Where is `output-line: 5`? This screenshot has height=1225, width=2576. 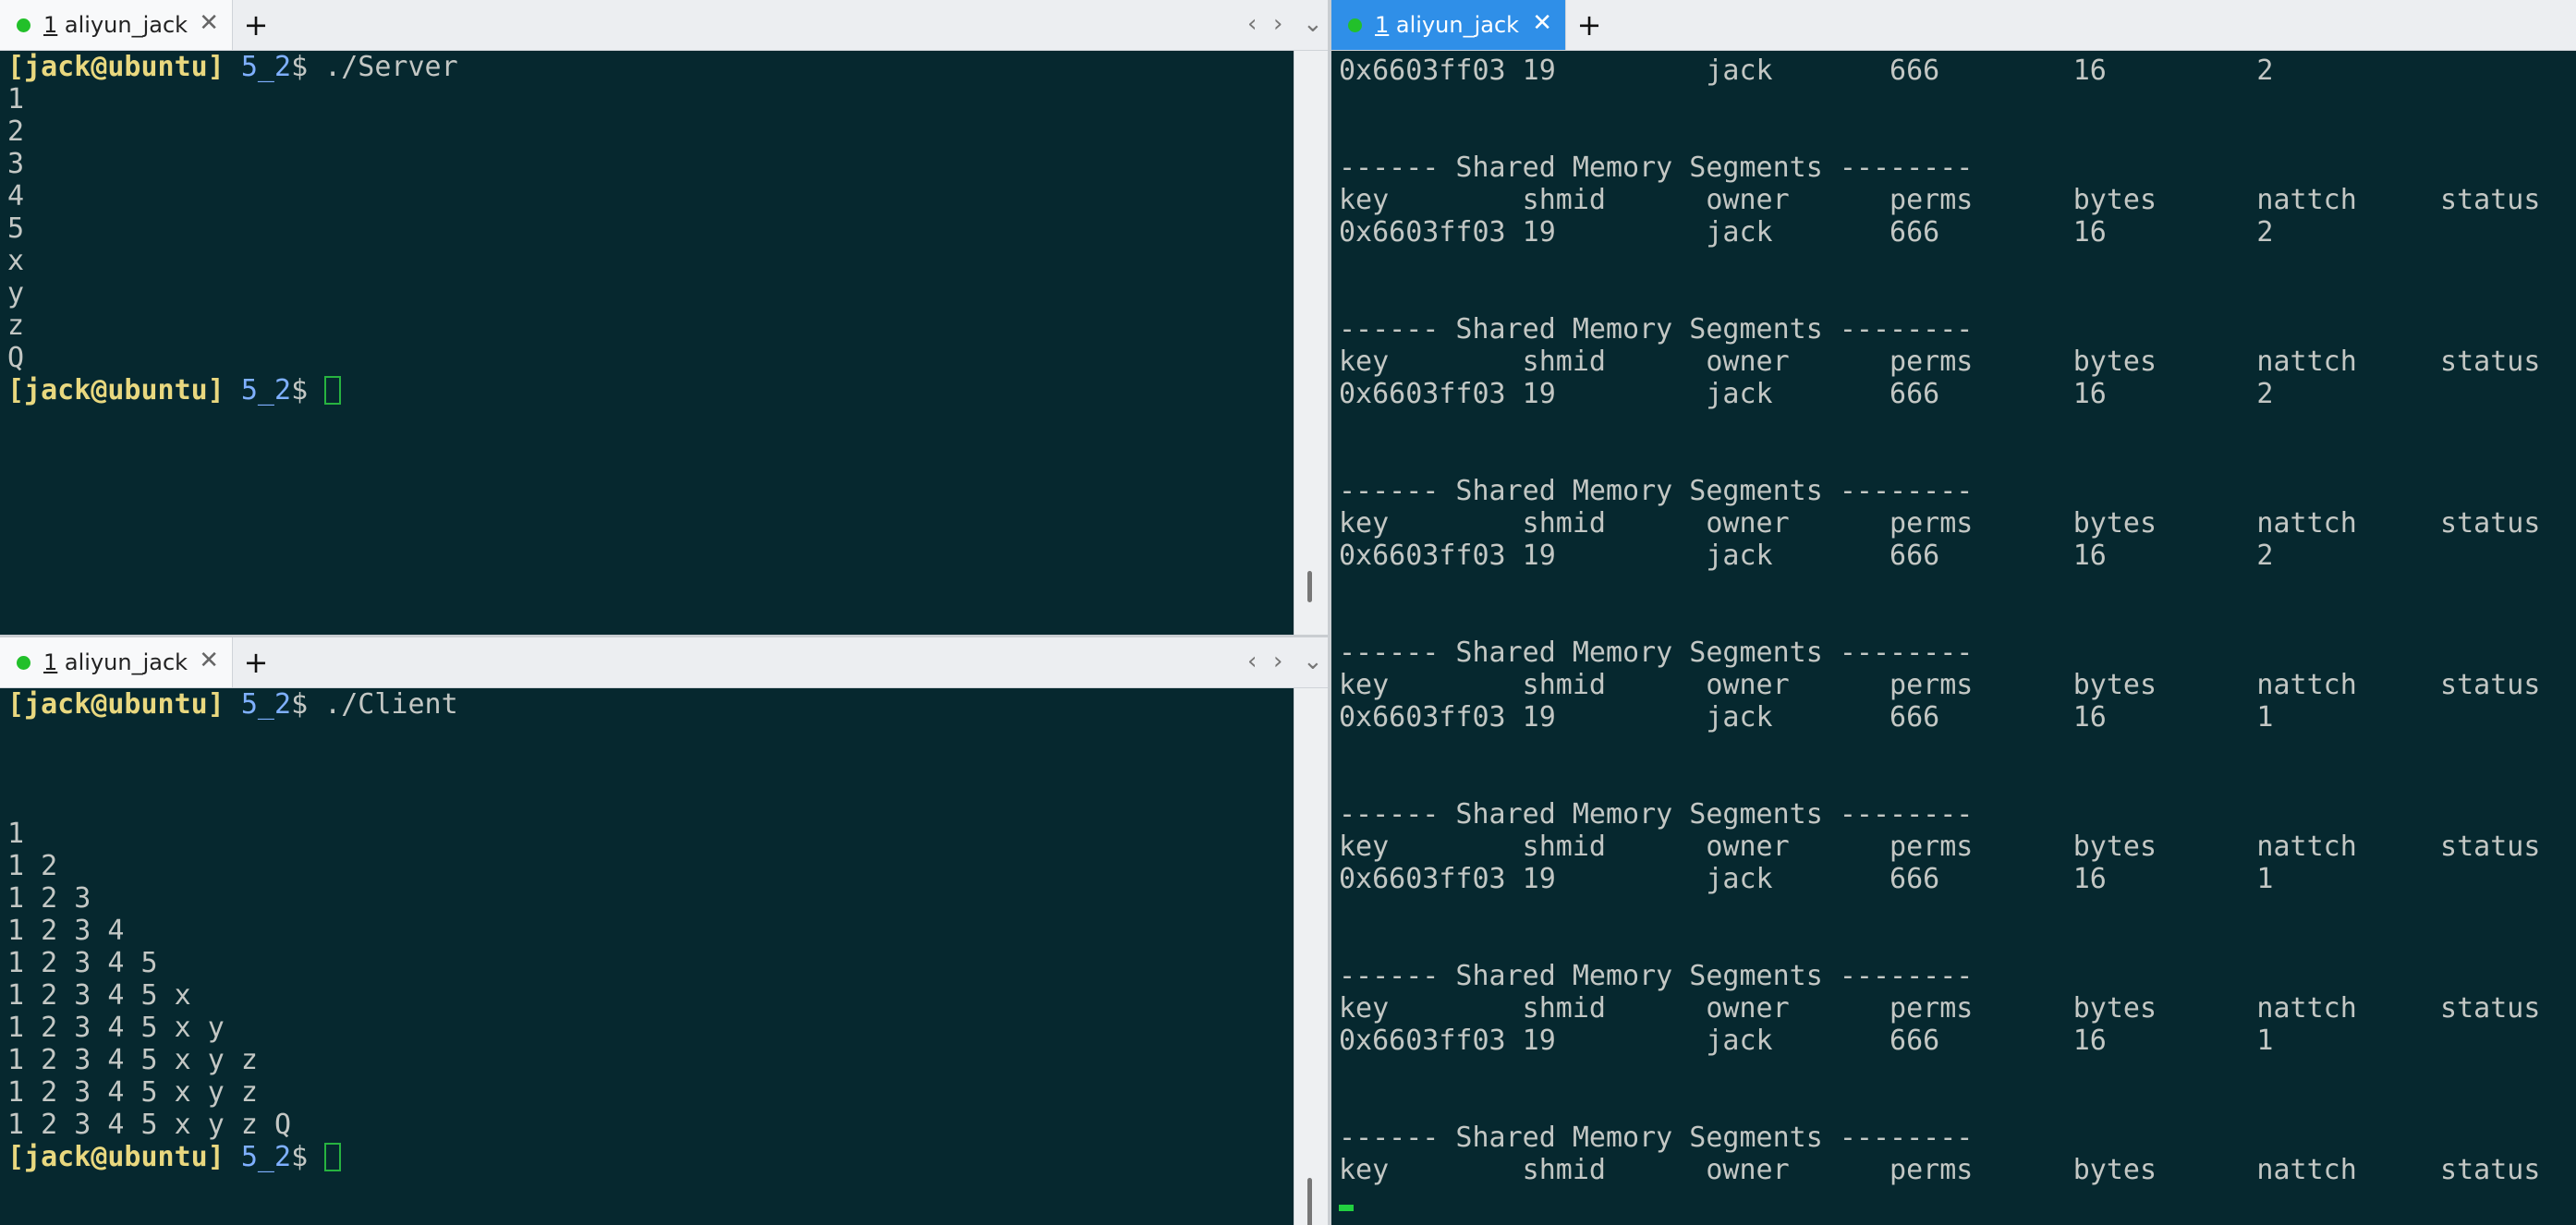 output-line: 5 is located at coordinates (16, 229).